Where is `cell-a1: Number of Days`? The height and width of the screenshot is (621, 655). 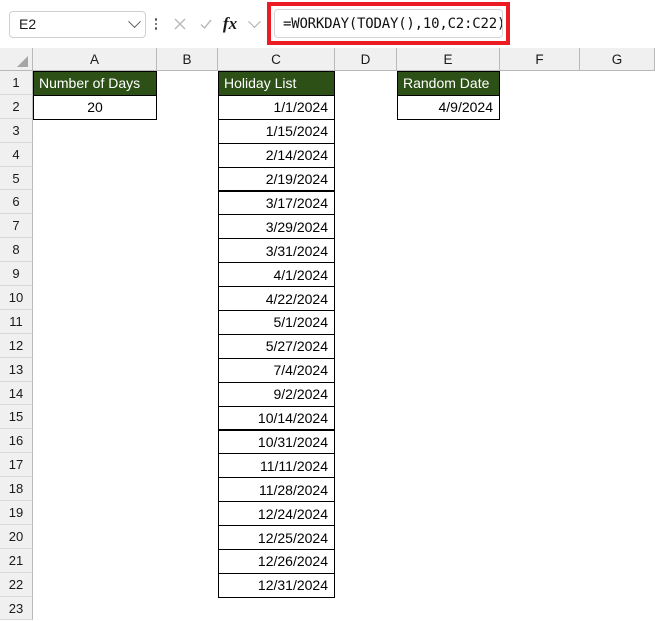 cell-a1: Number of Days is located at coordinates (95, 83).